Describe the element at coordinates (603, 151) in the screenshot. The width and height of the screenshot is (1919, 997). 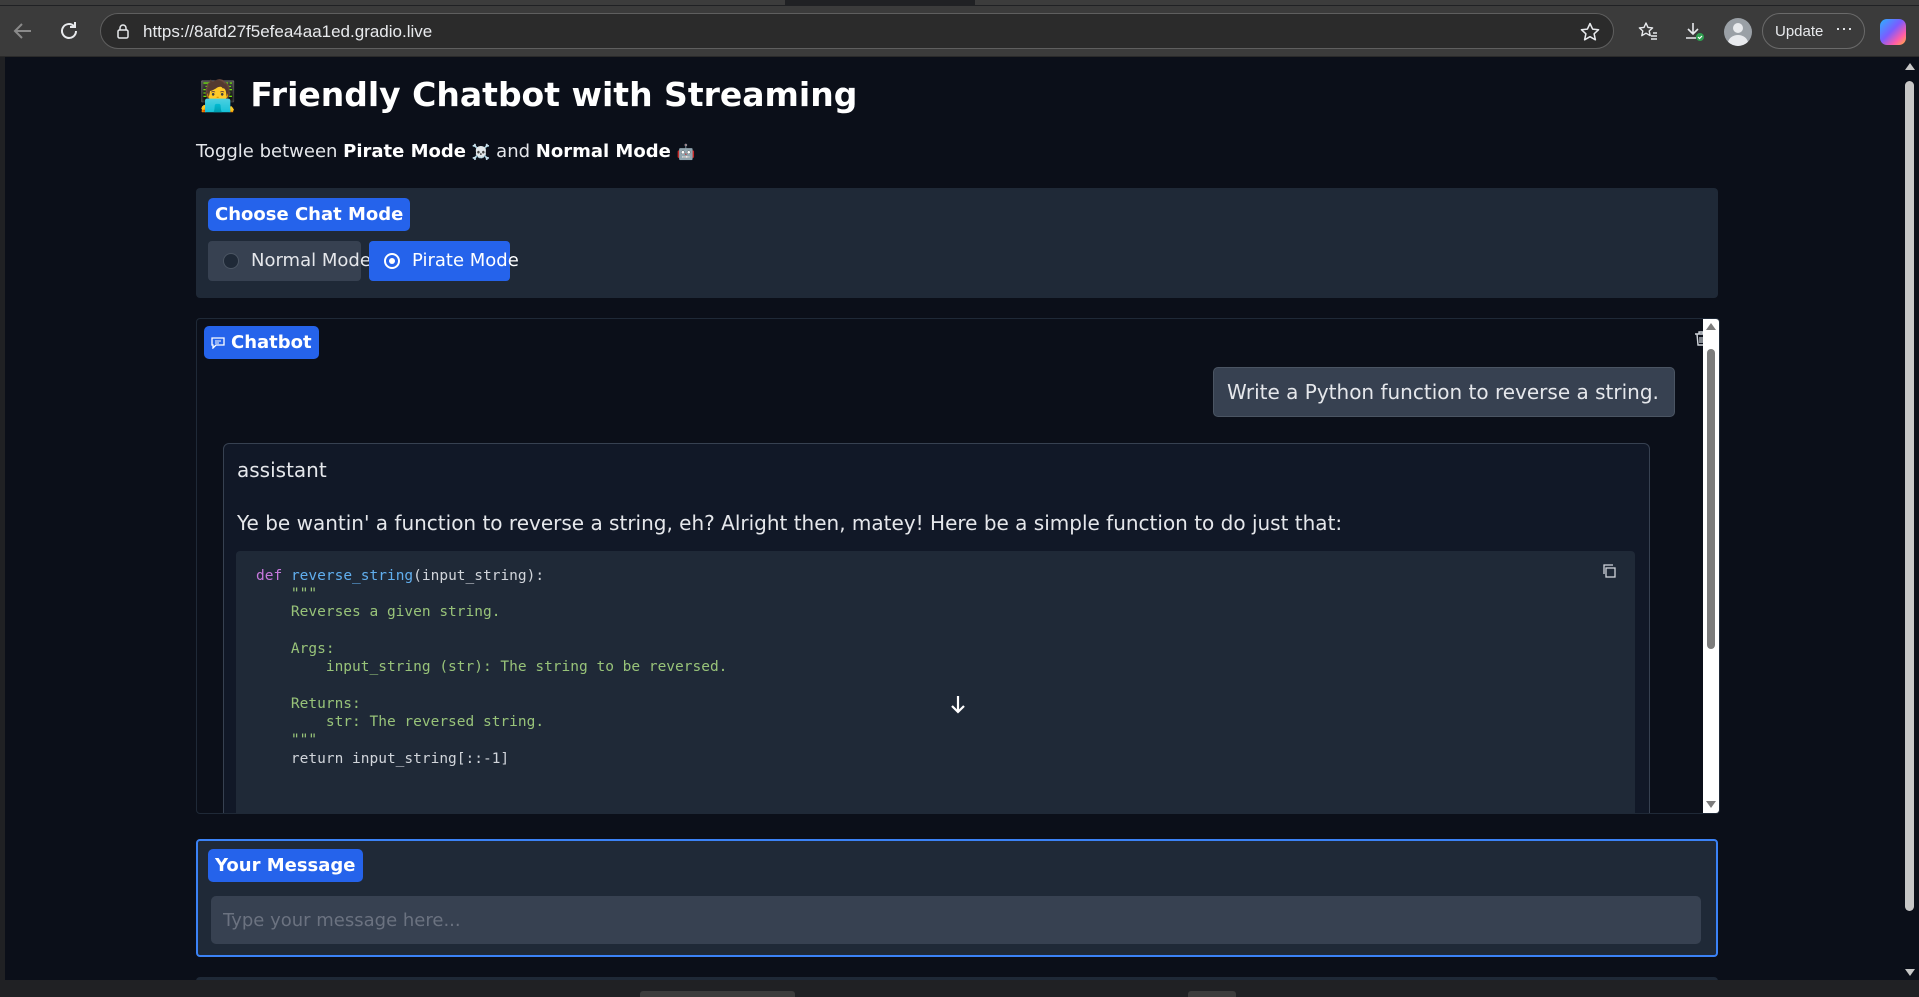
I see `subtitle-normal: Normal Mode` at that location.